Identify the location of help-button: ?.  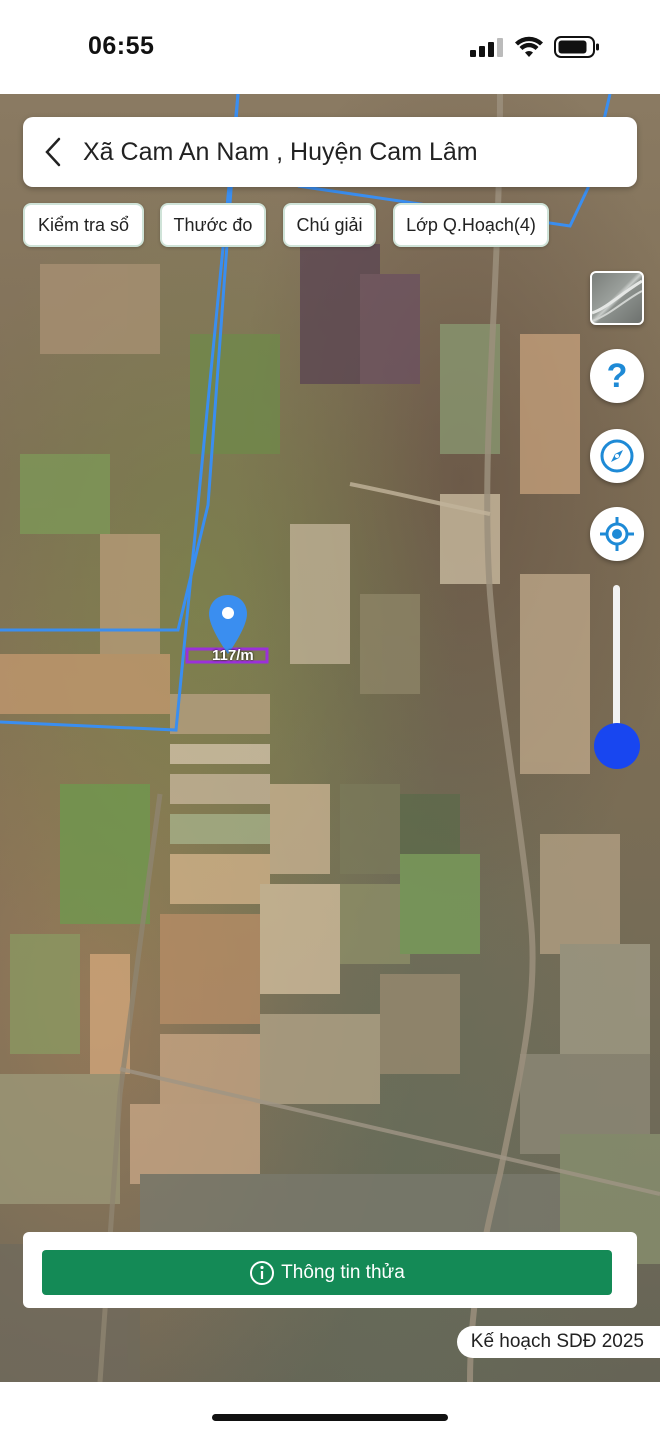
(617, 376).